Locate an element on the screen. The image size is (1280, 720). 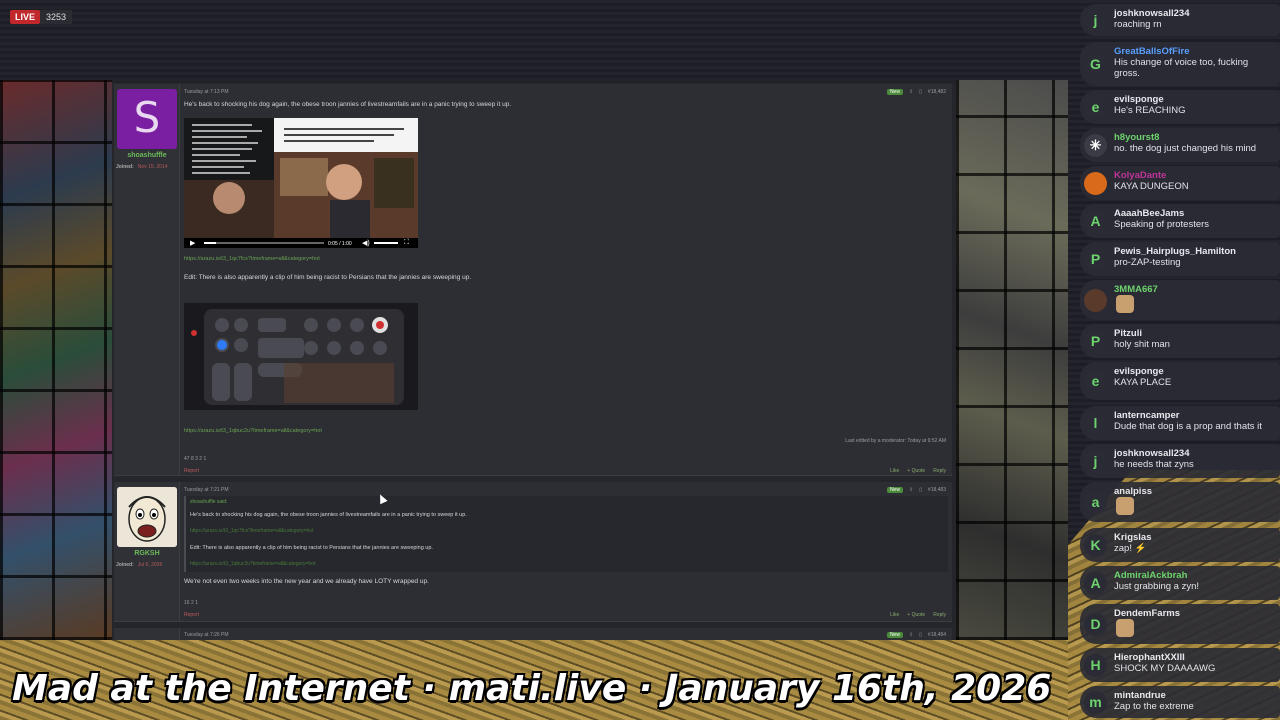
reaction-summary: 16 2 1 is located at coordinates (568, 603).